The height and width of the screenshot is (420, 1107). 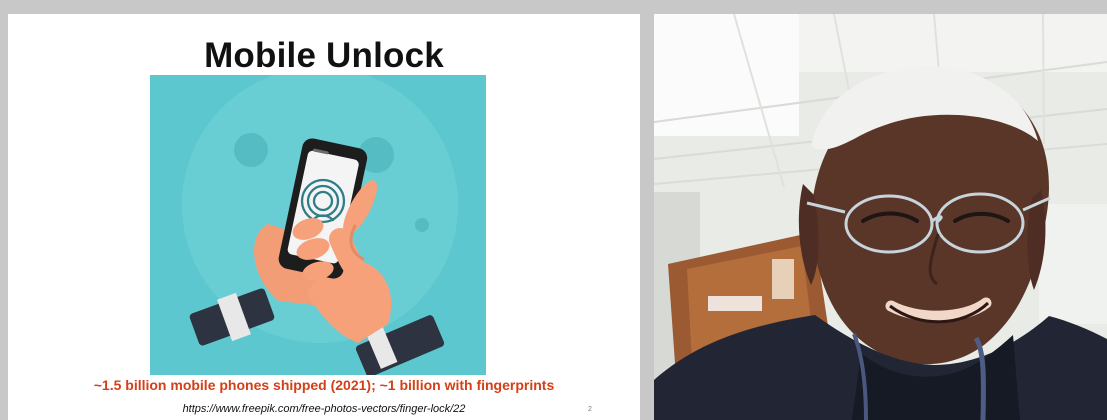 What do you see at coordinates (590, 409) in the screenshot?
I see `slide-number: 2` at bounding box center [590, 409].